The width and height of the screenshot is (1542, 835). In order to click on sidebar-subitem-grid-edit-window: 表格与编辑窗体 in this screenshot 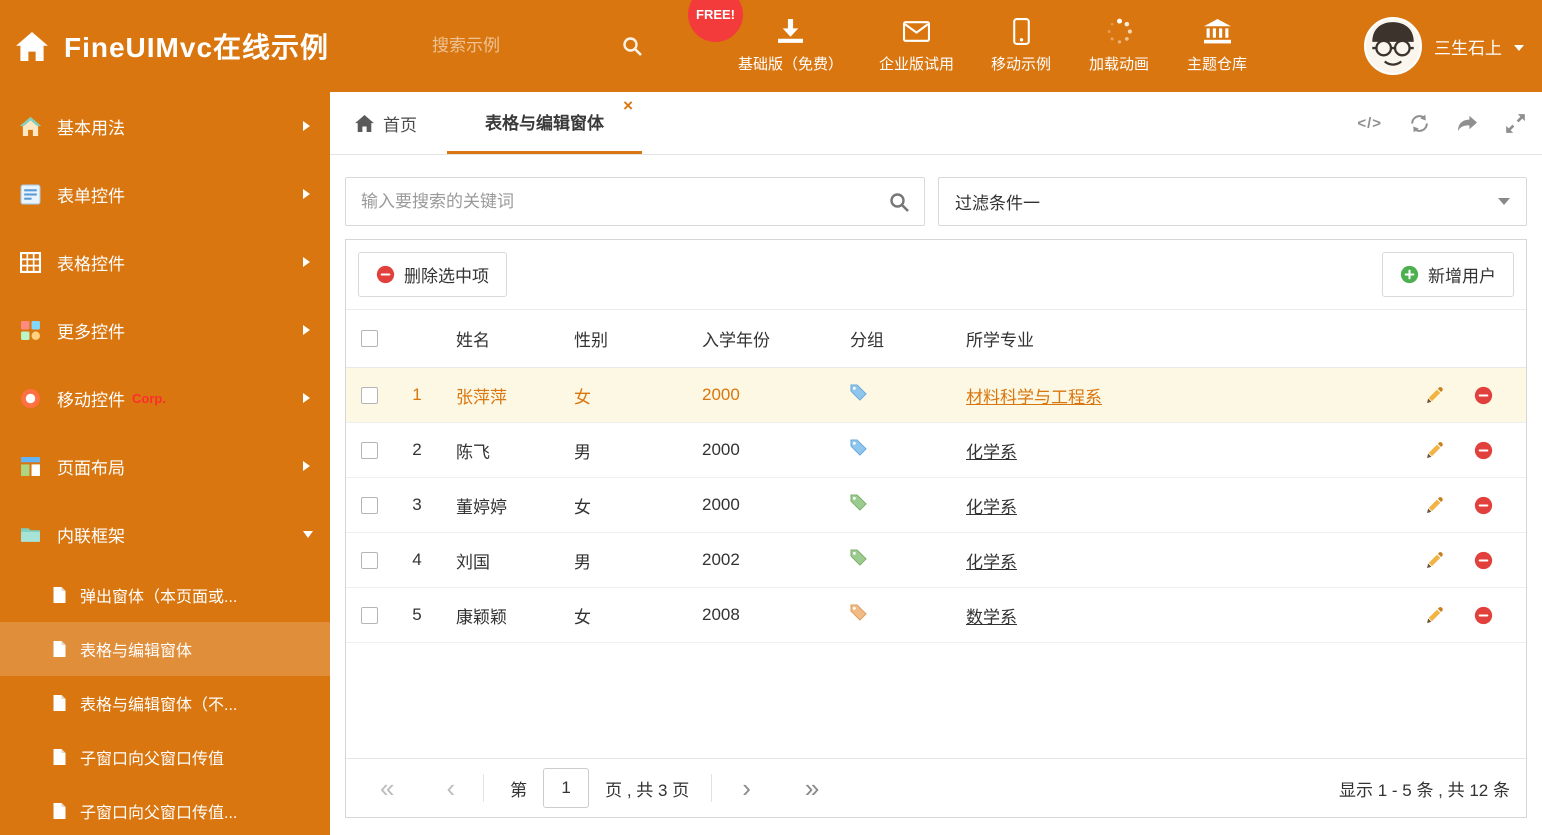, I will do `click(165, 649)`.